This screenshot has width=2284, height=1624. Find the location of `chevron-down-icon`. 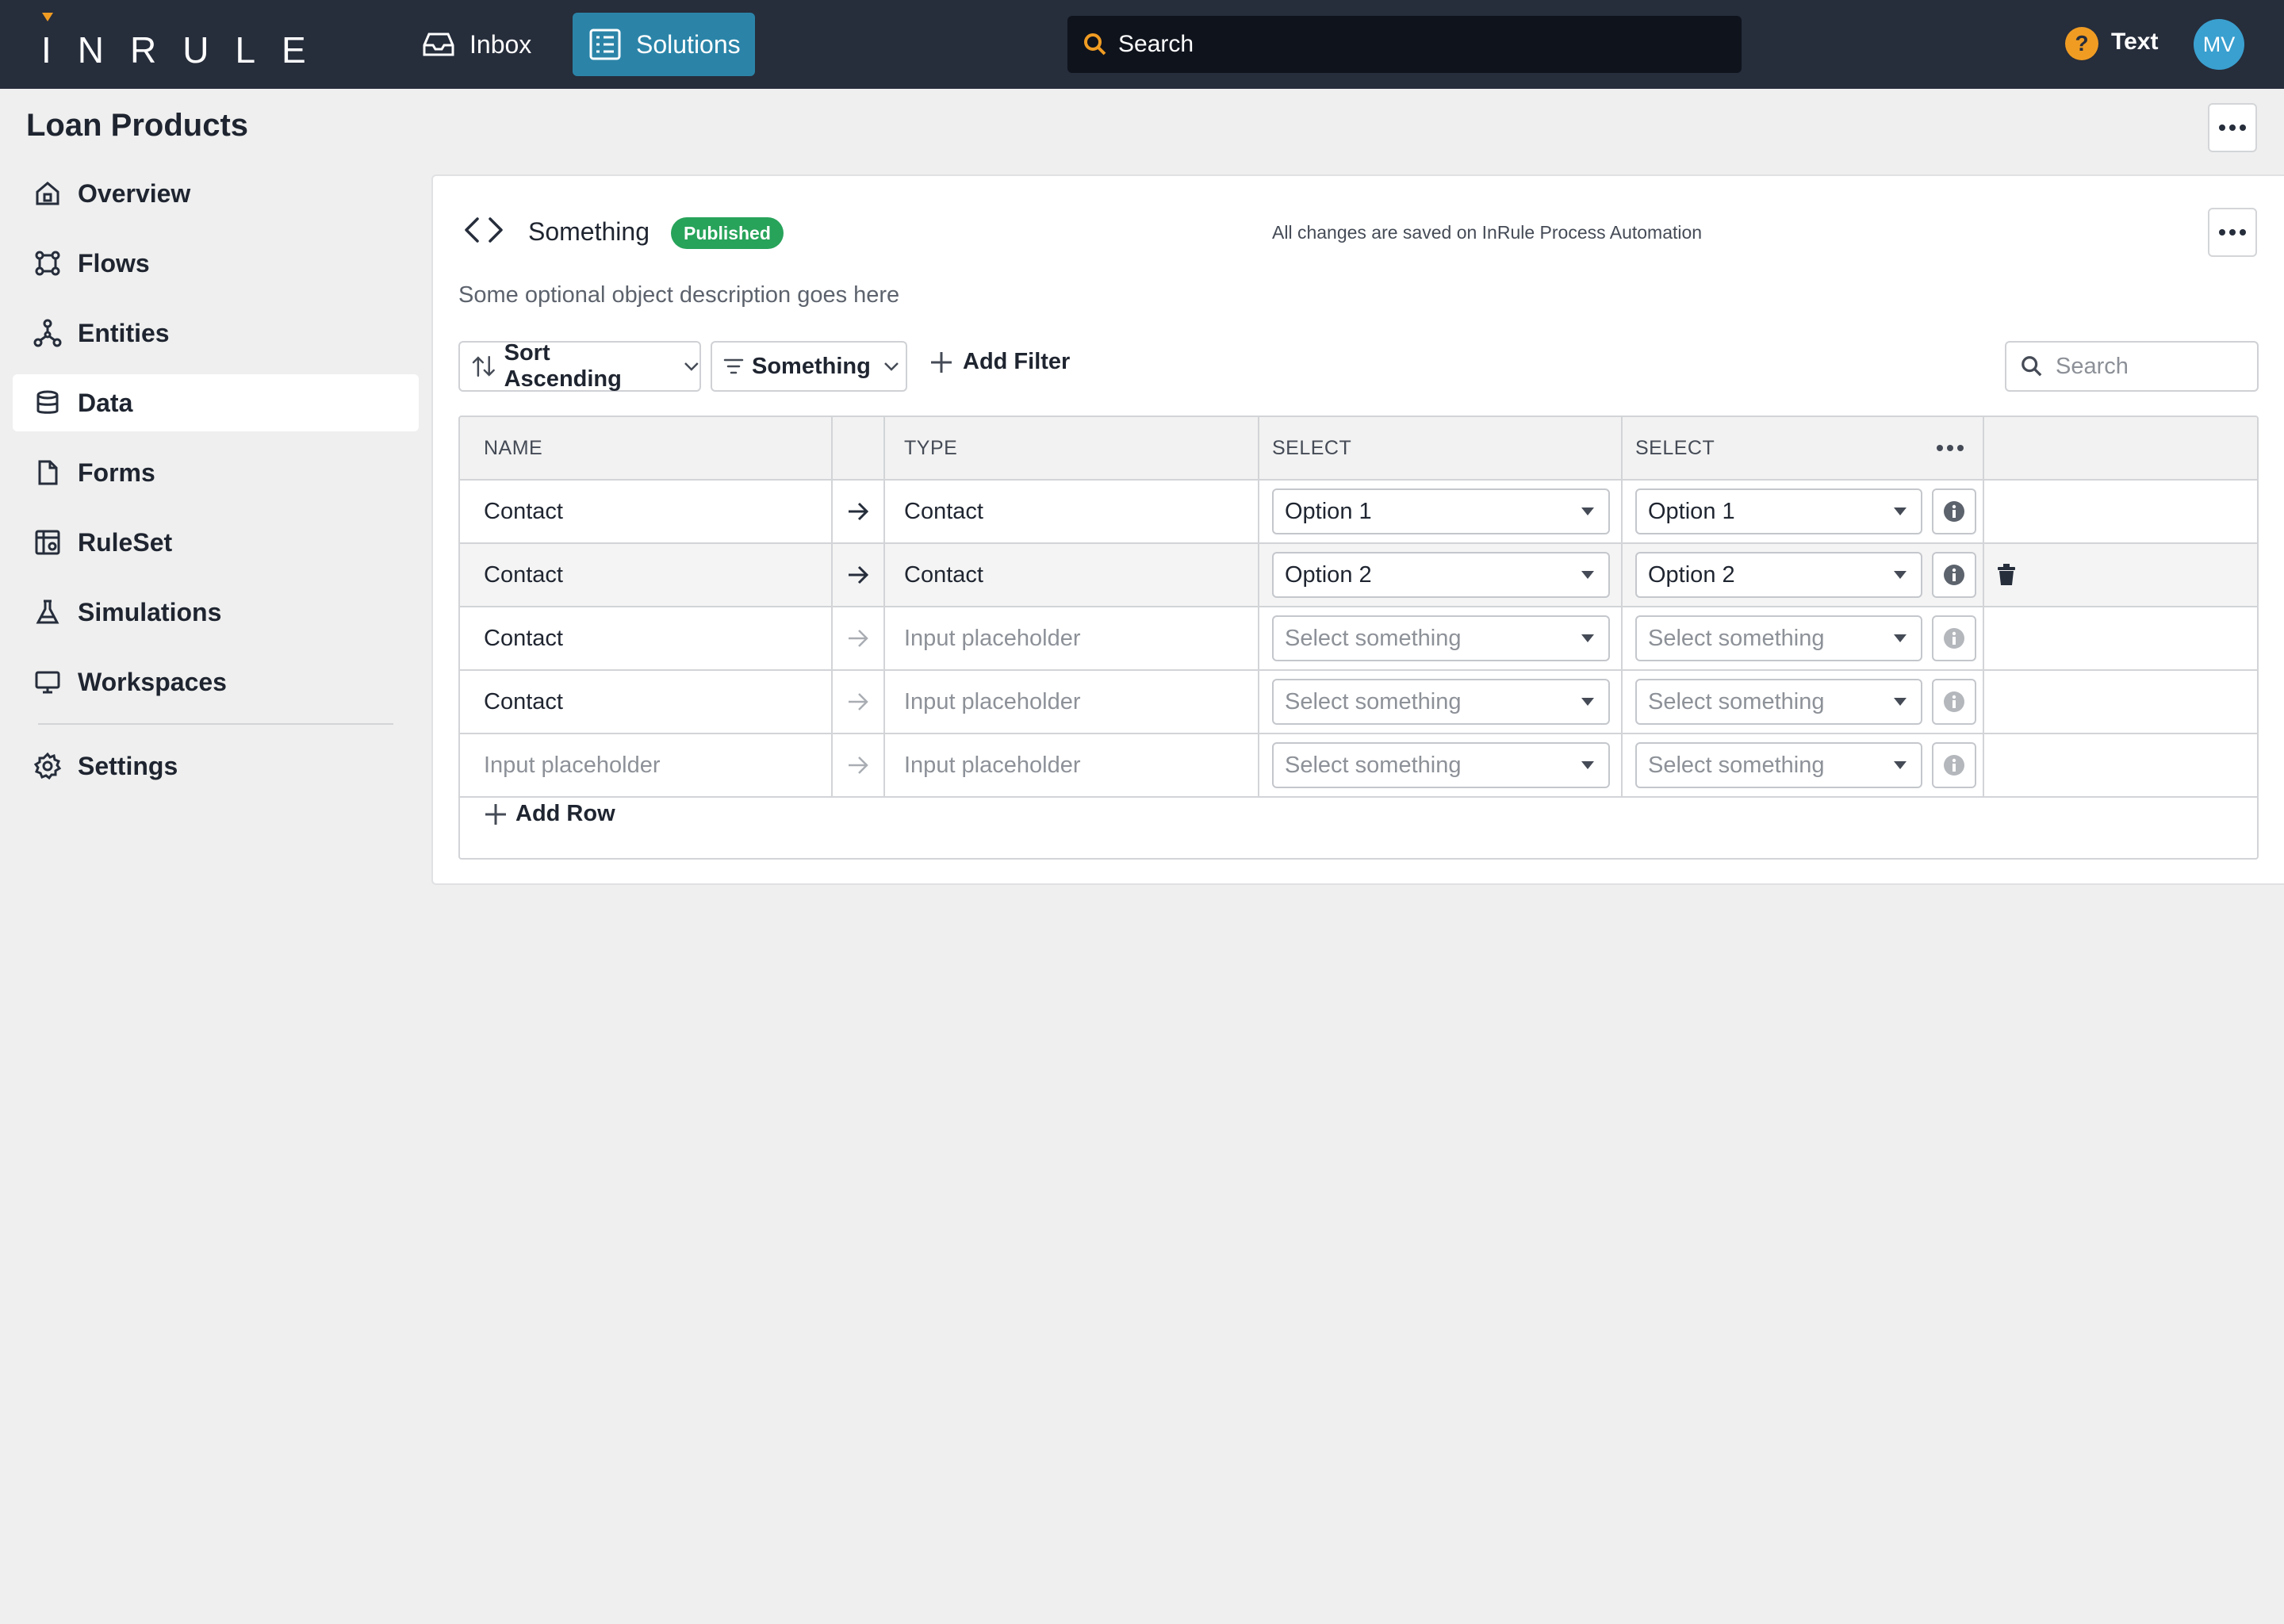

chevron-down-icon is located at coordinates (691, 366).